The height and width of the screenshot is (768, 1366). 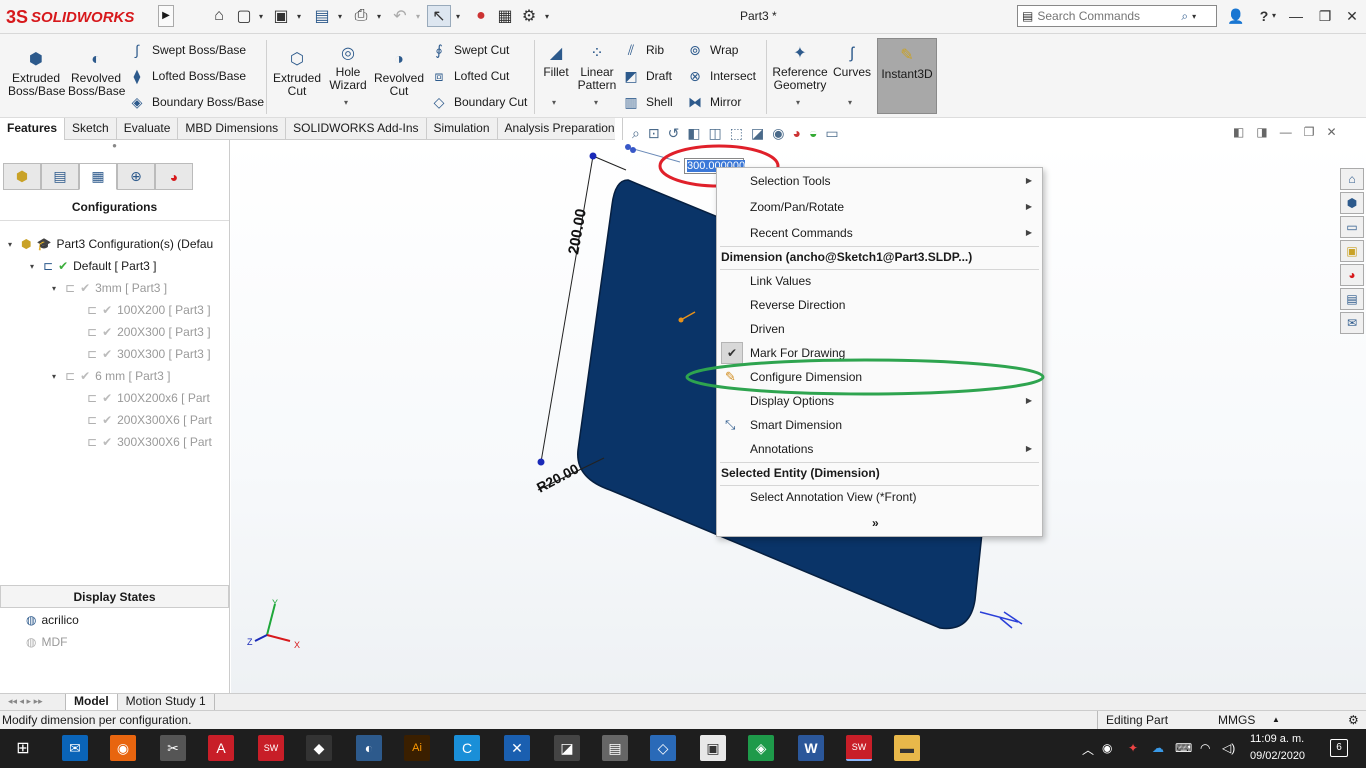 What do you see at coordinates (567, 748) in the screenshot?
I see `app-icon: ◪` at bounding box center [567, 748].